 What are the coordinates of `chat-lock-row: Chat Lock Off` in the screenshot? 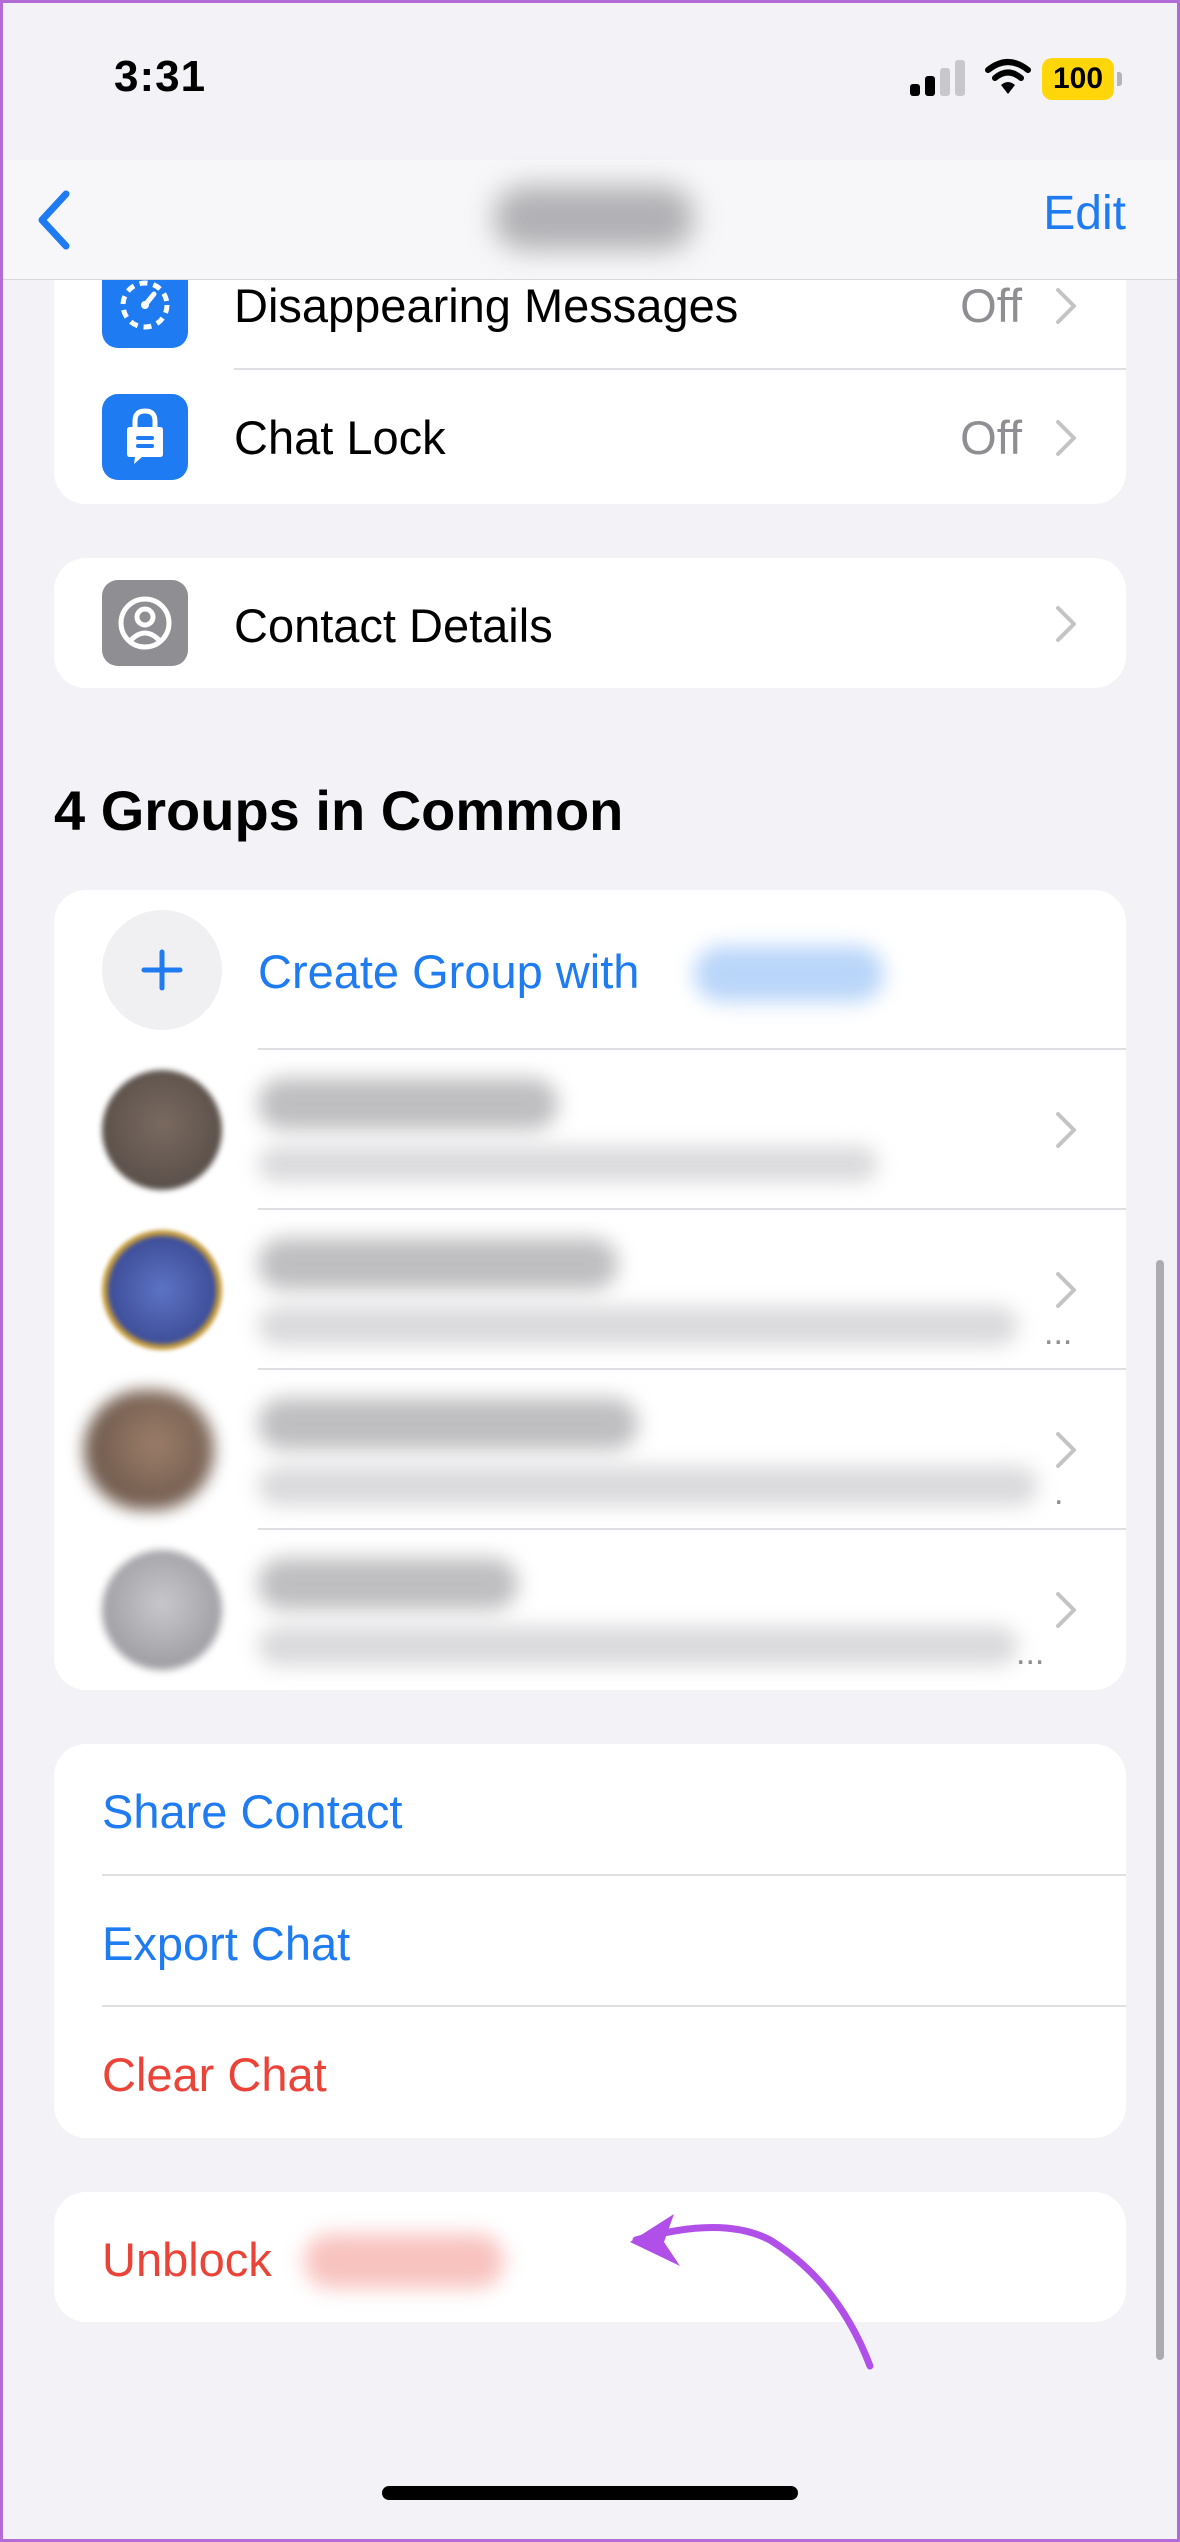 It's located at (590, 437).